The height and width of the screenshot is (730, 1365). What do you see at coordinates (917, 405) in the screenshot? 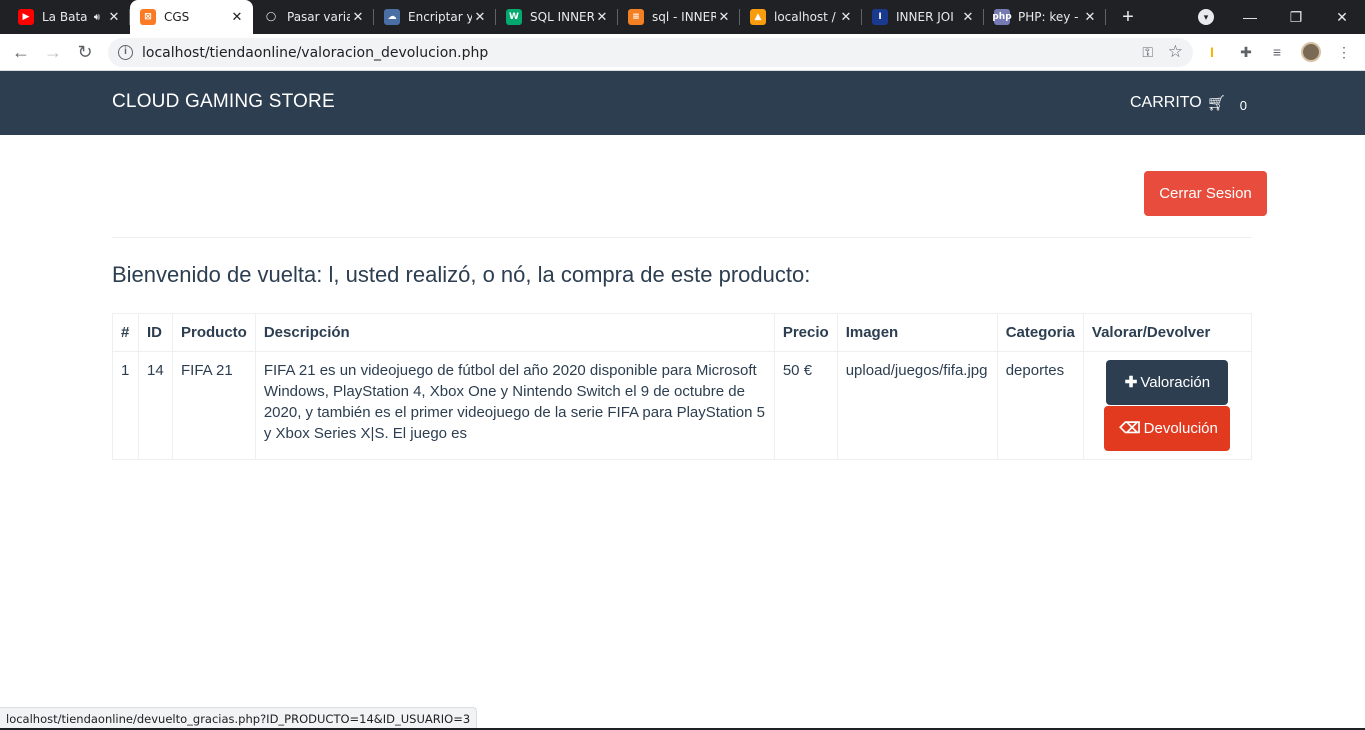
I see `cell-imagen: upload/juegos/fifa.jpg` at bounding box center [917, 405].